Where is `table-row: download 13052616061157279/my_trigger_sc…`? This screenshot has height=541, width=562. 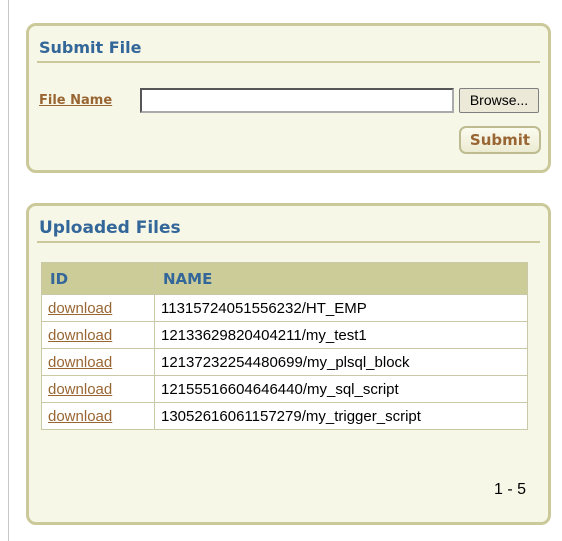
table-row: download 13052616061157279/my_trigger_sc… is located at coordinates (284, 416).